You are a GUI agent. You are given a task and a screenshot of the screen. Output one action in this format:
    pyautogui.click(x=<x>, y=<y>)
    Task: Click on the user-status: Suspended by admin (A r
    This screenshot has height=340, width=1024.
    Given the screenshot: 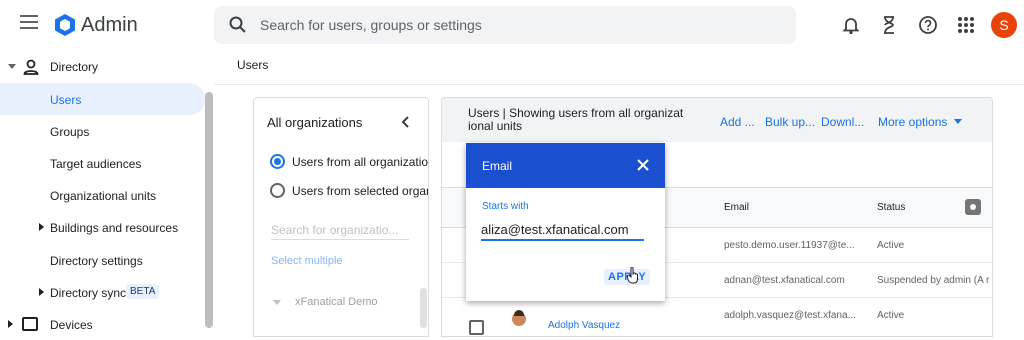 What is the action you would take?
    pyautogui.click(x=933, y=280)
    